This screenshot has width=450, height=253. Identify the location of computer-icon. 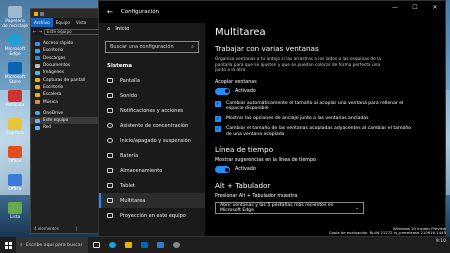
(37, 120).